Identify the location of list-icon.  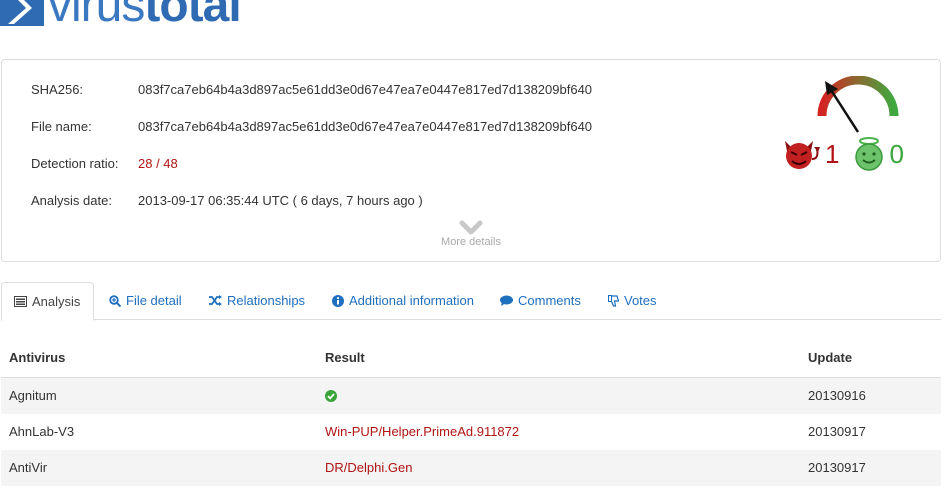
(20, 301).